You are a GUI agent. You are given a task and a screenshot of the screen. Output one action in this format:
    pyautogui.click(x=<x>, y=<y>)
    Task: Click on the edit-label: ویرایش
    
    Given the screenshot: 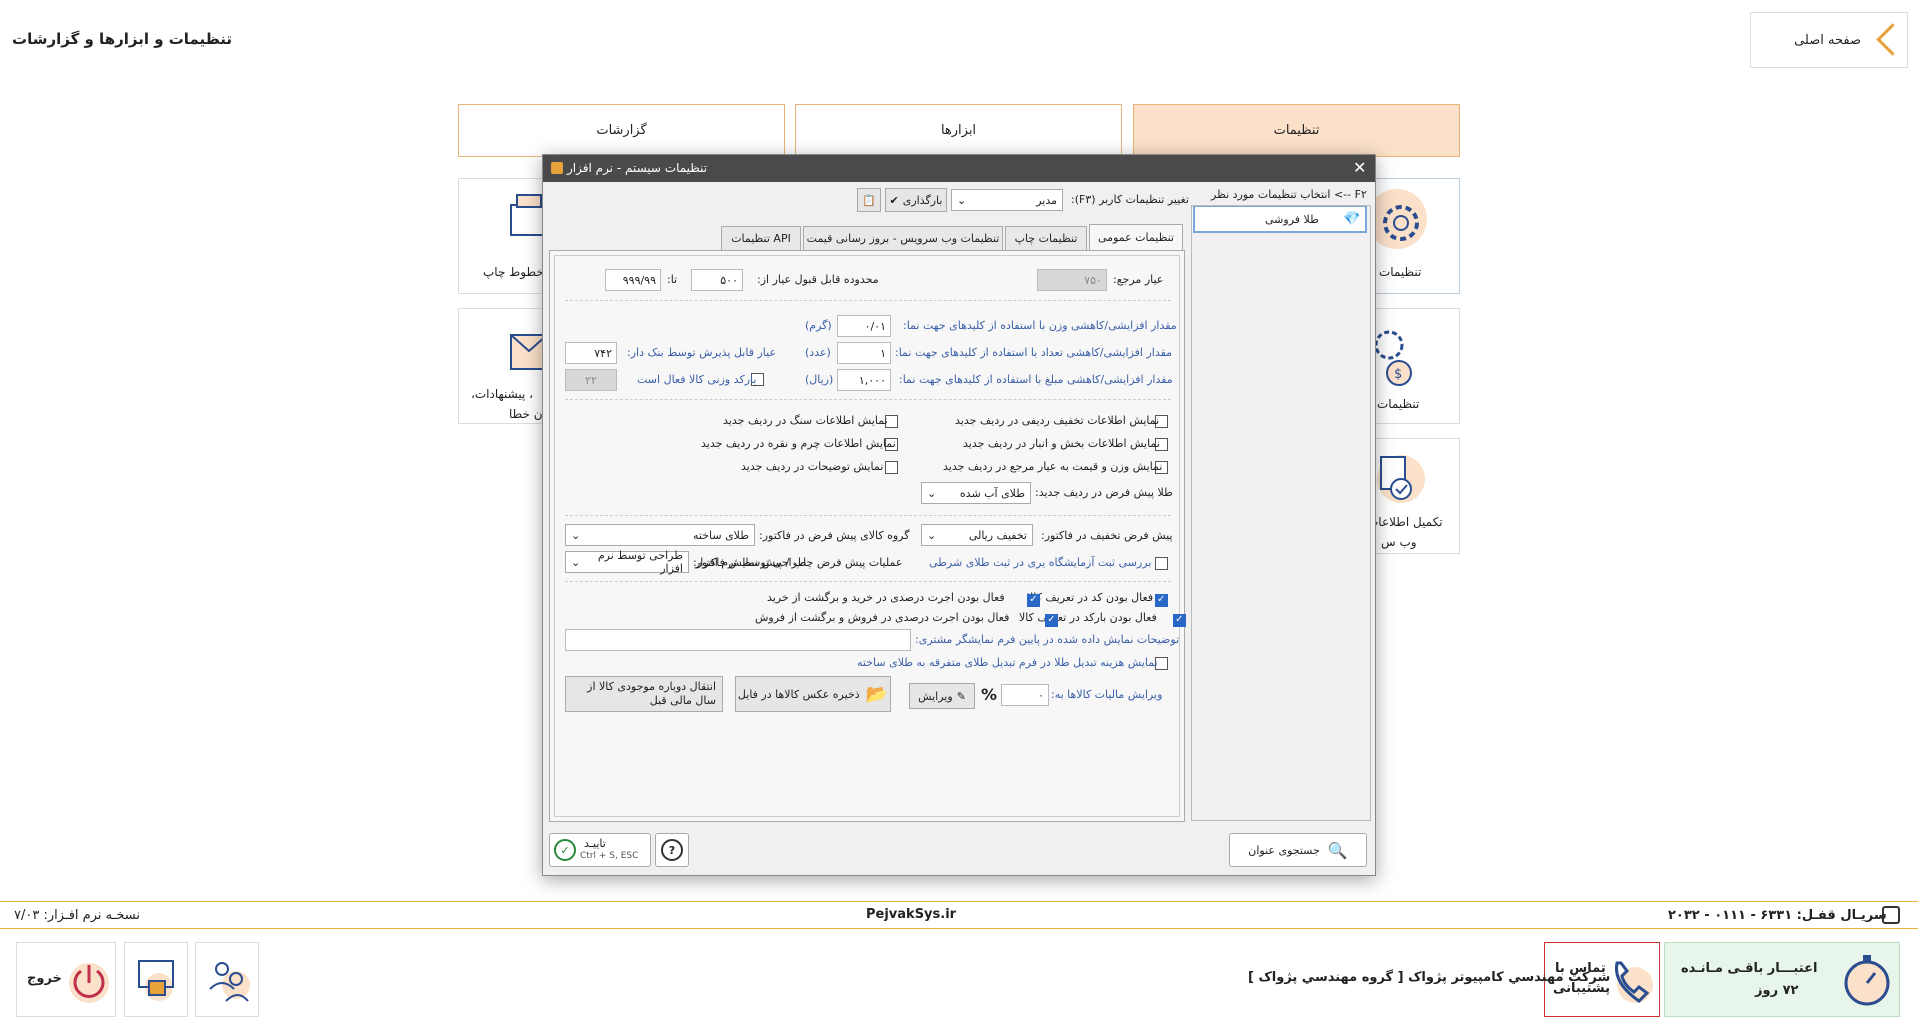 What is the action you would take?
    pyautogui.click(x=935, y=696)
    